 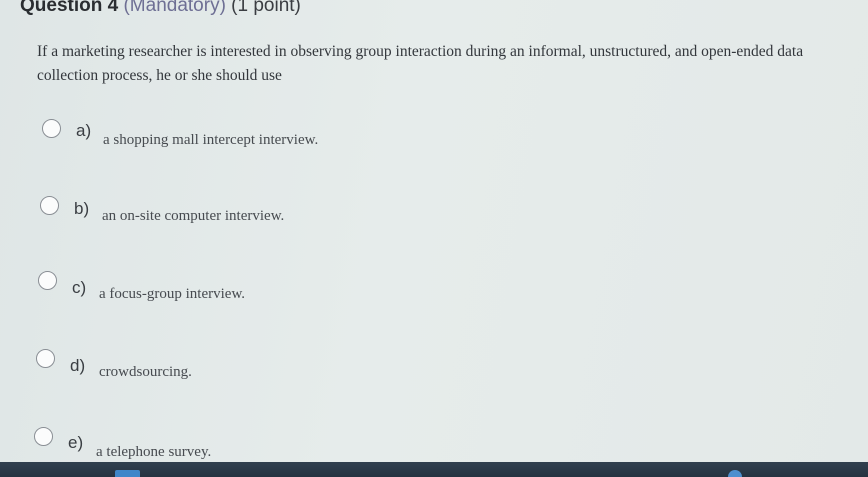 I want to click on option-c-letter: c), so click(x=79, y=287).